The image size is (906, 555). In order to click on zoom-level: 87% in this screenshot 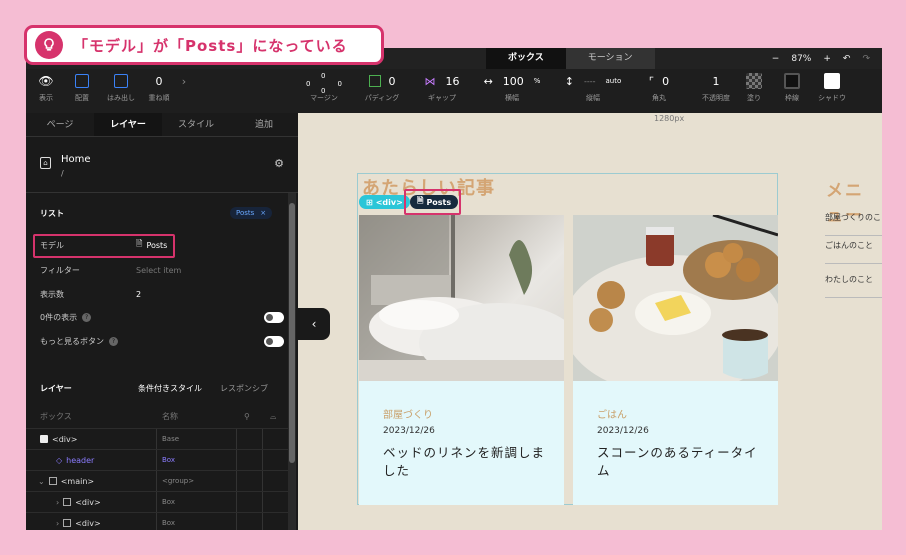, I will do `click(801, 59)`.